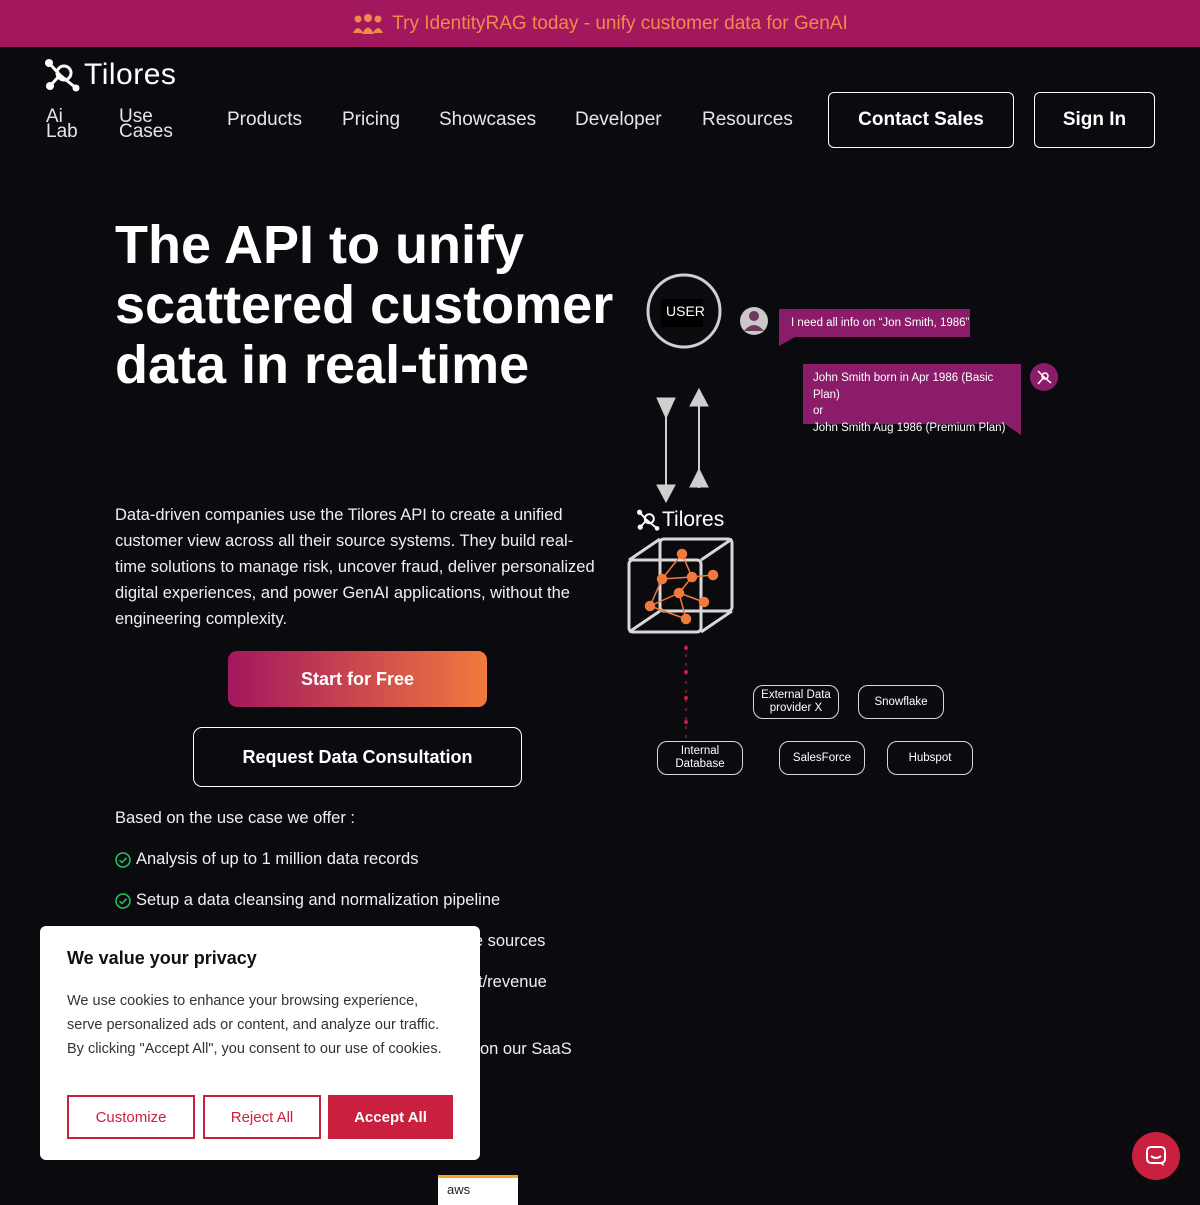 This screenshot has height=1205, width=1200. I want to click on source-internal-database: Internal Database, so click(700, 758).